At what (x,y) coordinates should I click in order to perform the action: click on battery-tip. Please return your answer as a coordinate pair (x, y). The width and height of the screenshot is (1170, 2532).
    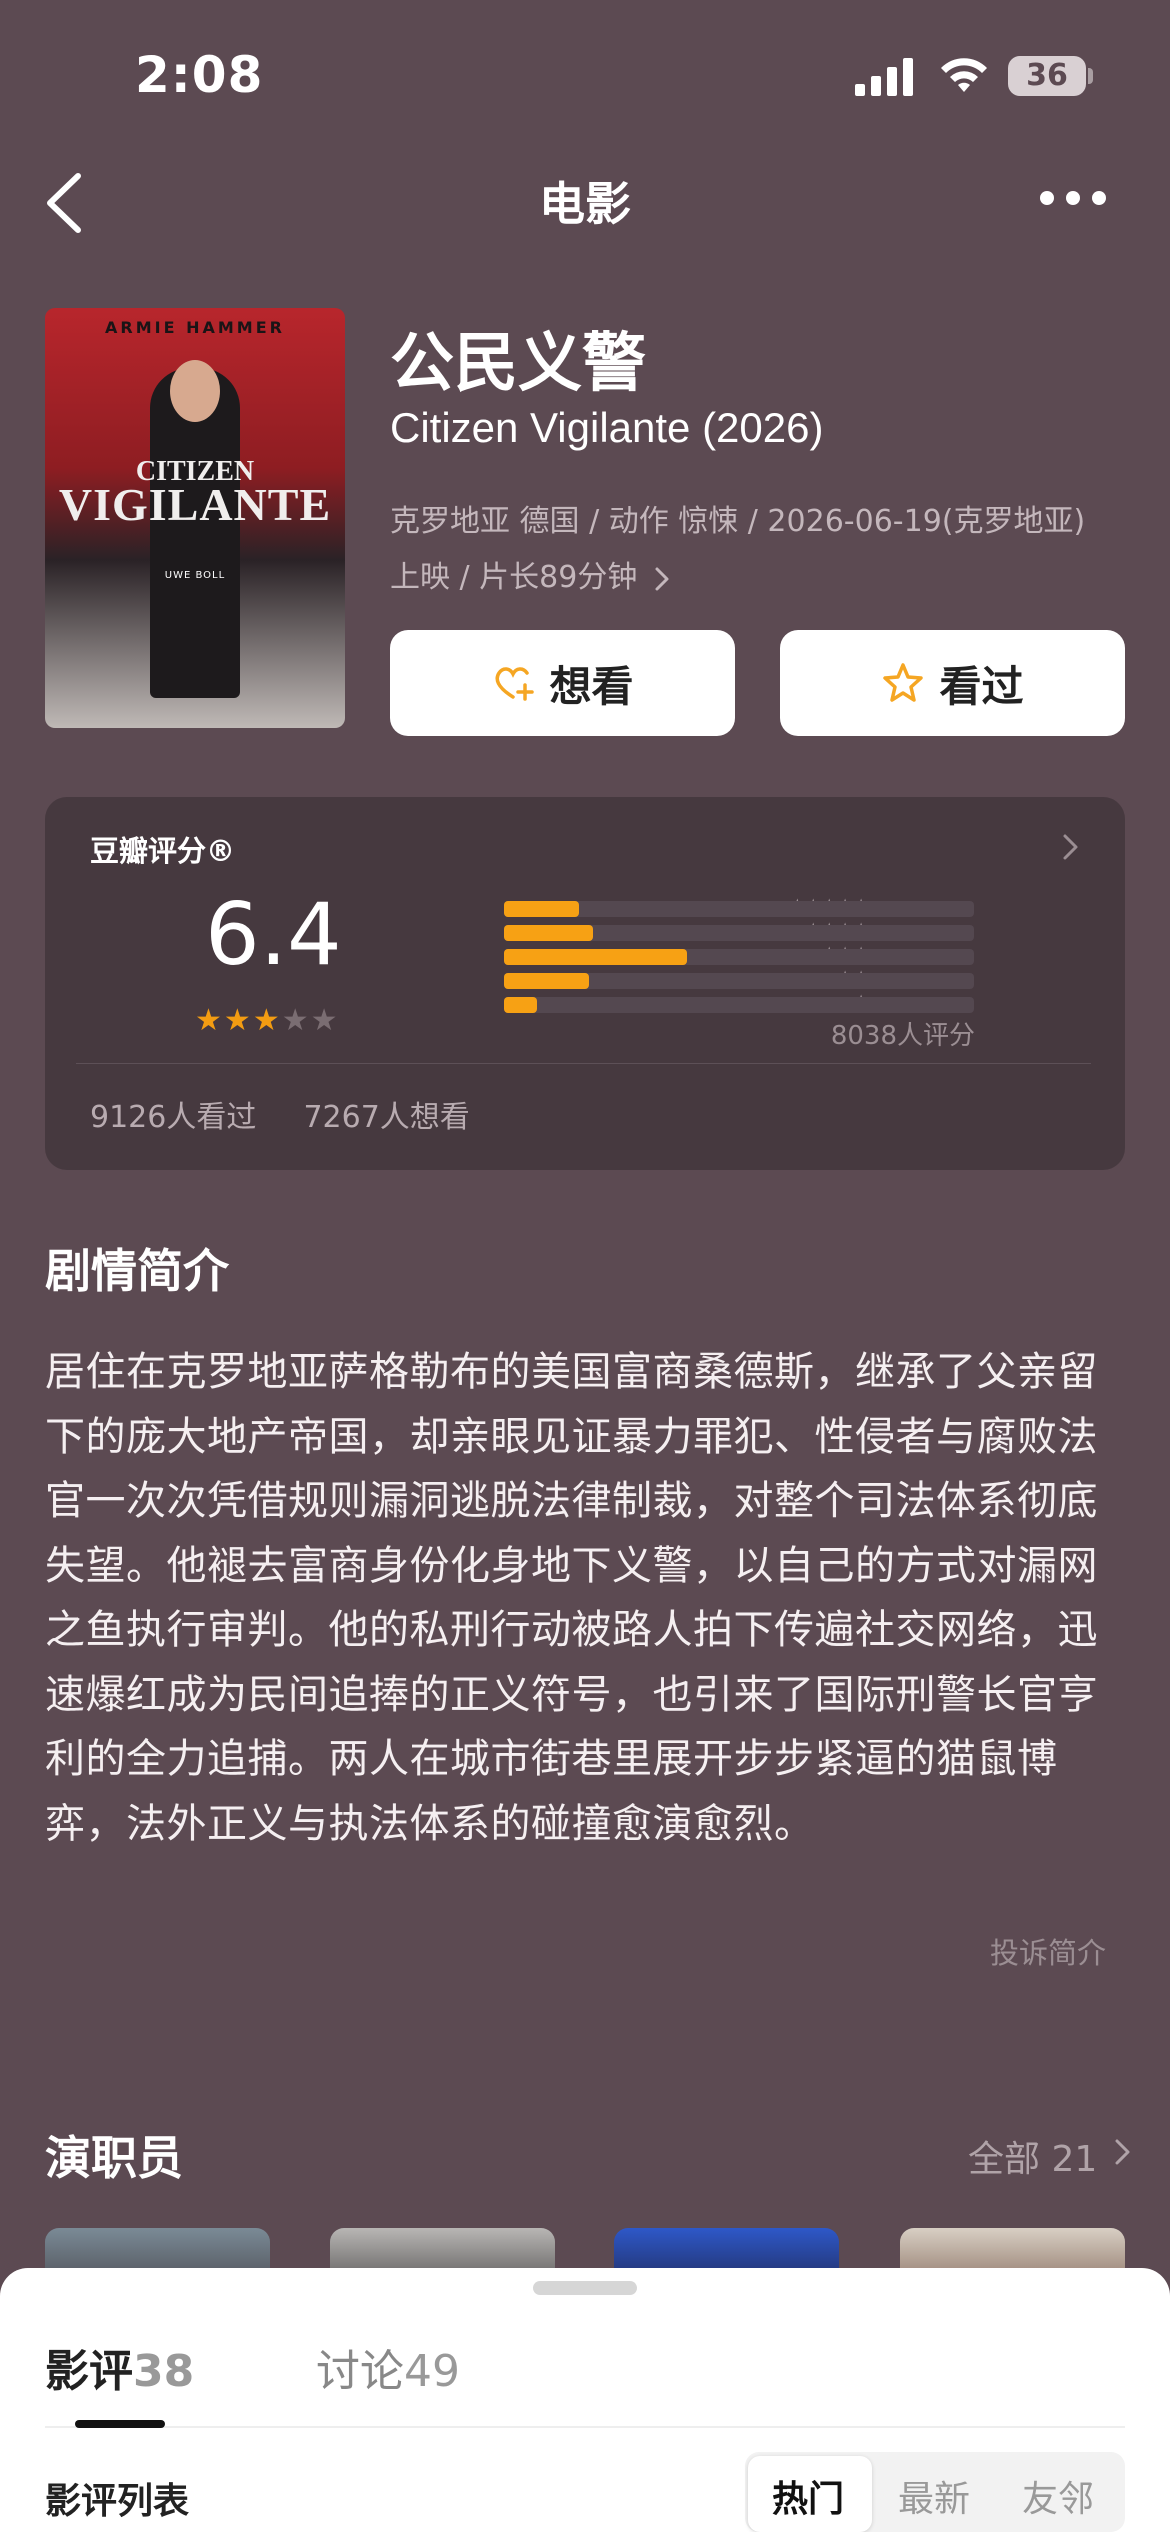
    Looking at the image, I should click on (1090, 76).